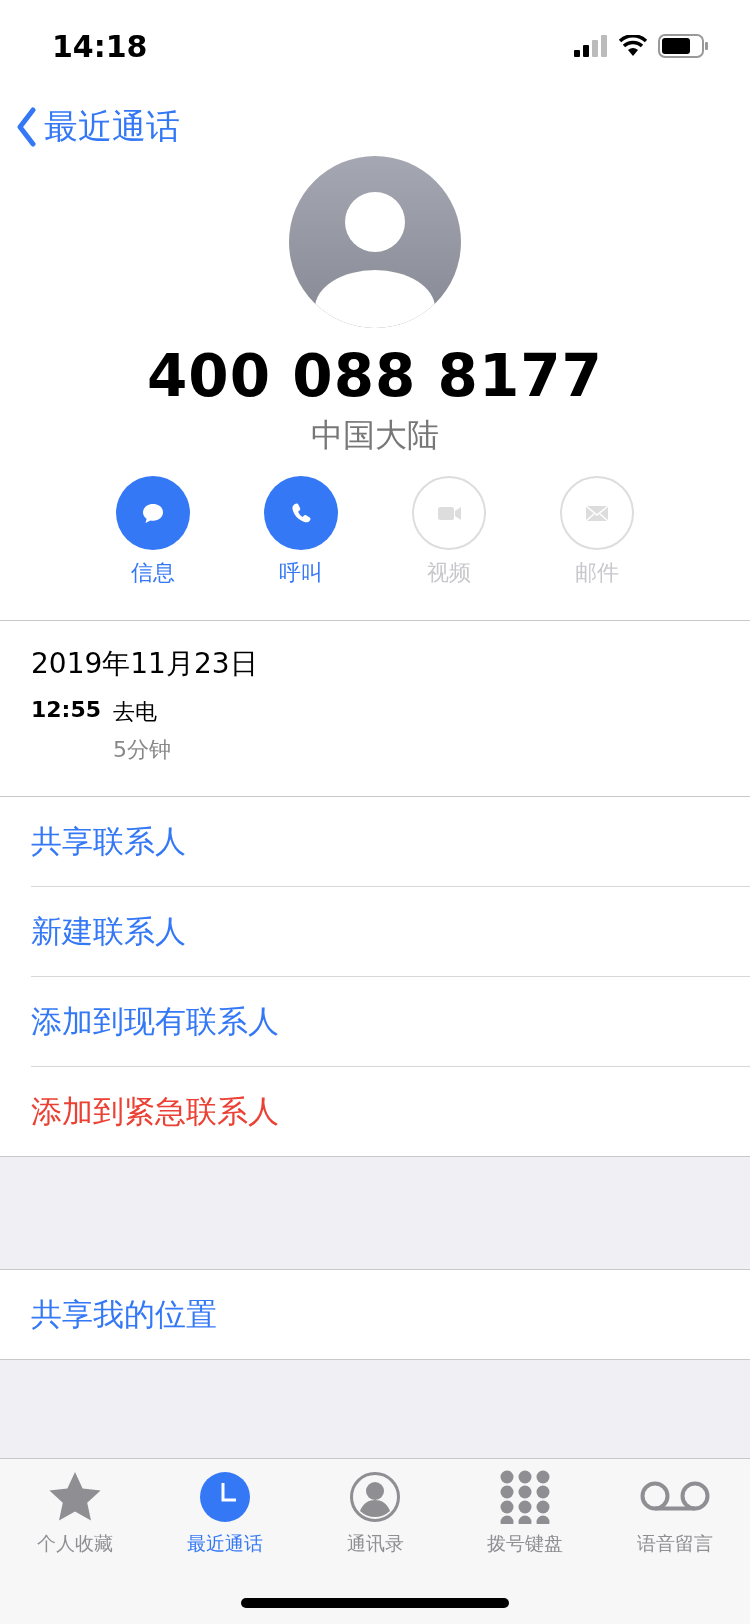 The image size is (750, 1624). What do you see at coordinates (375, 1497) in the screenshot?
I see `person-circle-icon` at bounding box center [375, 1497].